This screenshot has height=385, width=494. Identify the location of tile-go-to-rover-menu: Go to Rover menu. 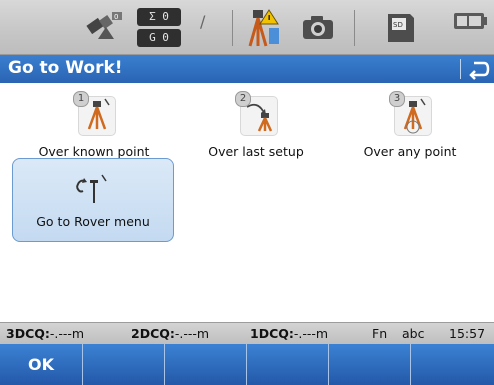
(93, 200).